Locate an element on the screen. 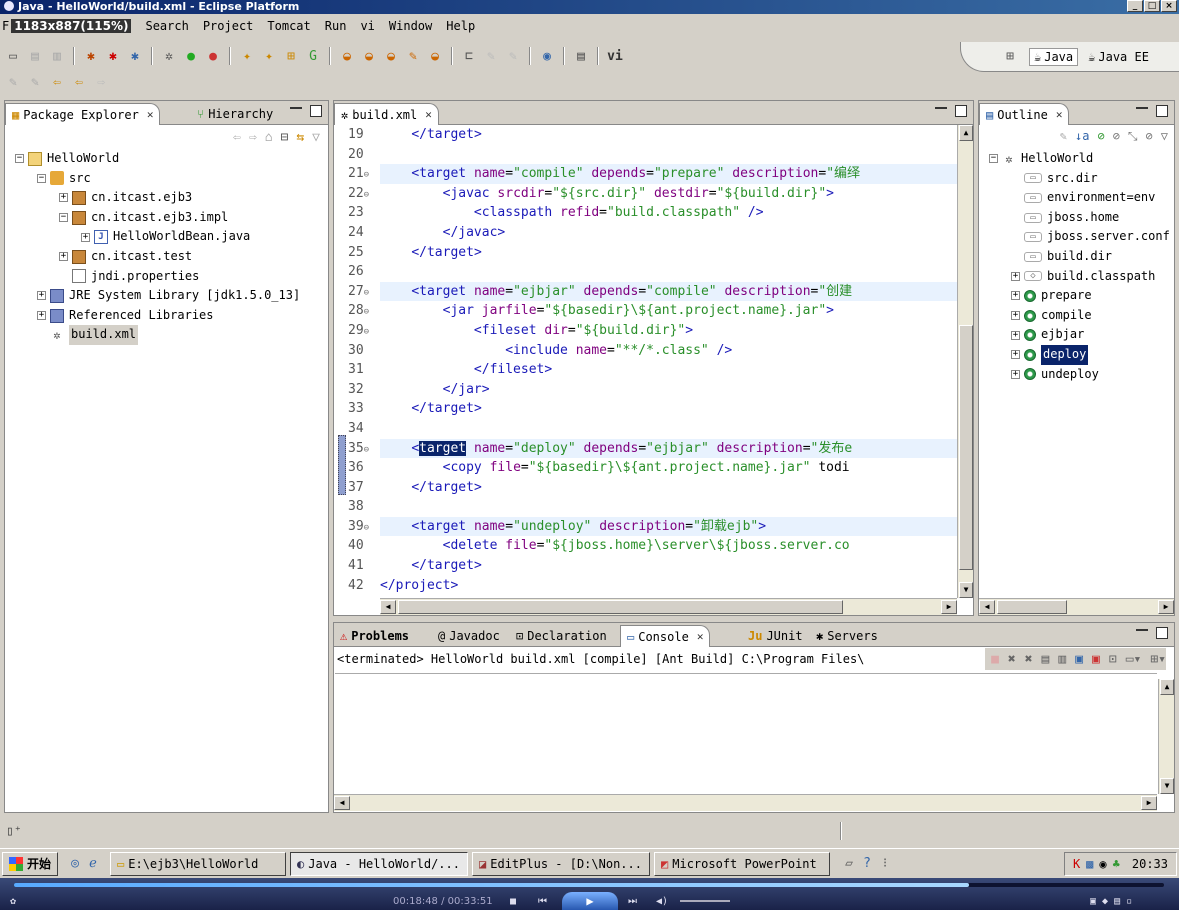 The width and height of the screenshot is (1179, 910). code-line: </target> is located at coordinates (668, 135).